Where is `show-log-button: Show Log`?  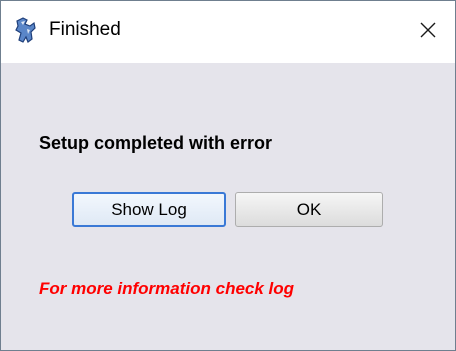
show-log-button: Show Log is located at coordinates (149, 209).